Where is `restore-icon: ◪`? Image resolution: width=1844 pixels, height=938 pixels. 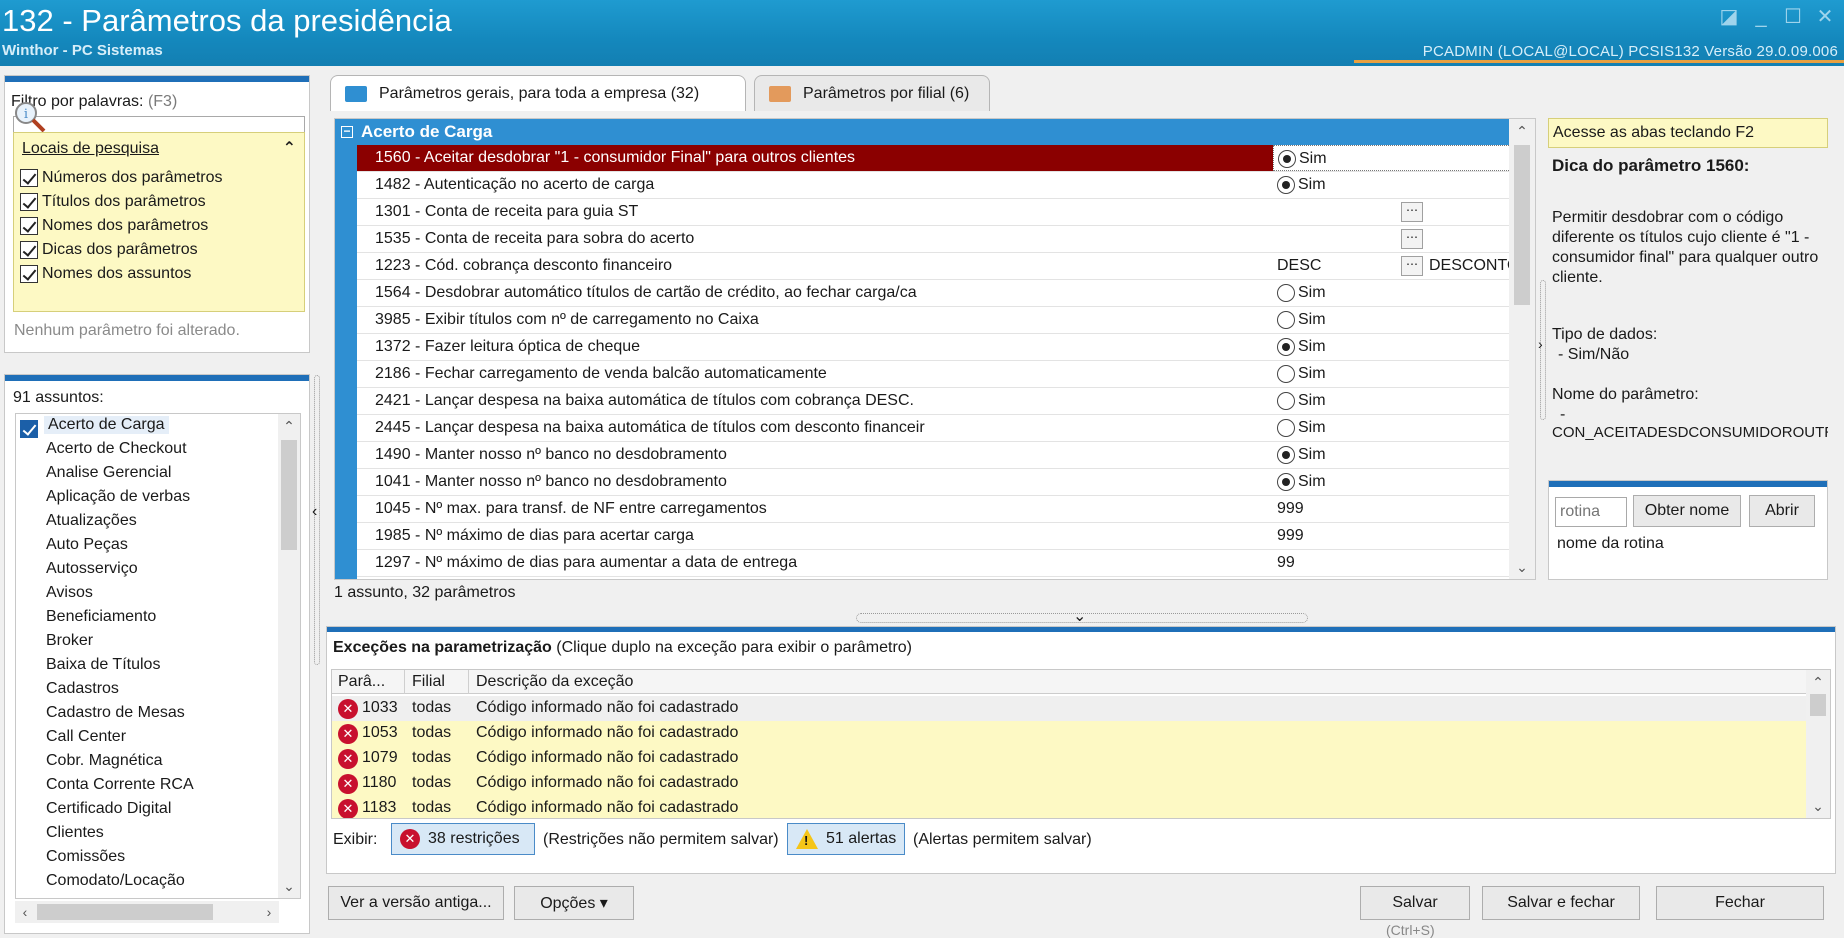
restore-icon: ◪ is located at coordinates (1729, 17).